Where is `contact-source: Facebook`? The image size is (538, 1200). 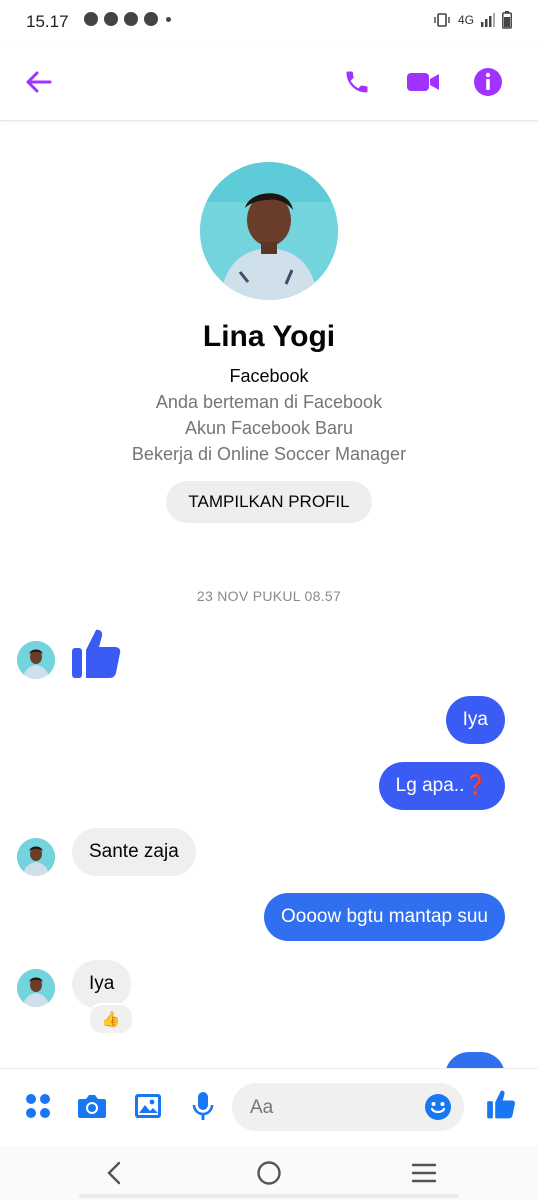 contact-source: Facebook is located at coordinates (269, 376).